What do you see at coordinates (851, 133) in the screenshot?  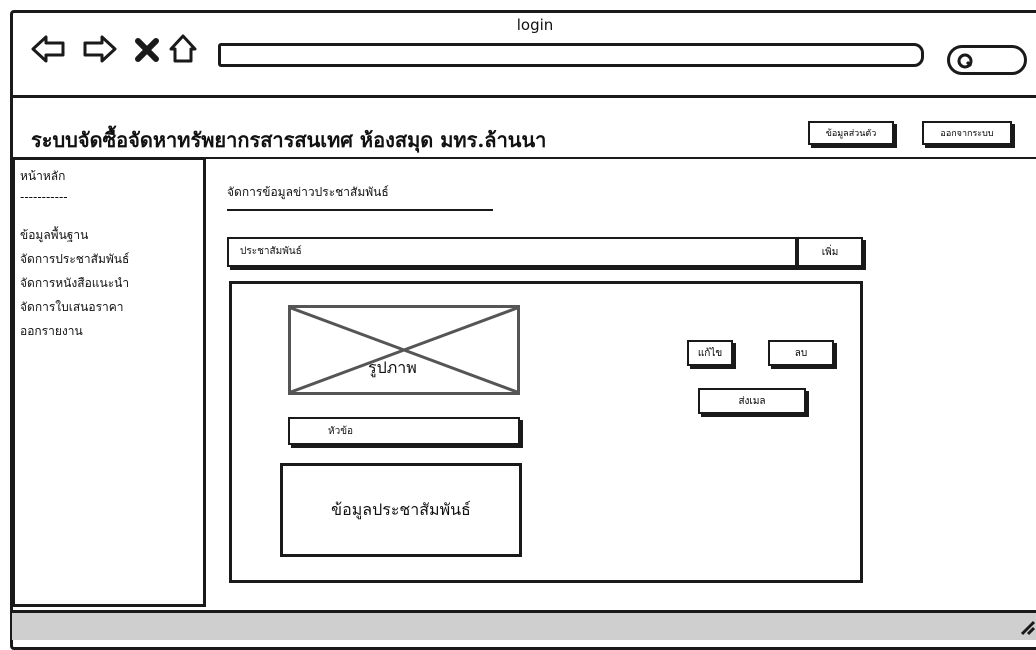 I see `profile-button: ข้อมูลส่วนตัว` at bounding box center [851, 133].